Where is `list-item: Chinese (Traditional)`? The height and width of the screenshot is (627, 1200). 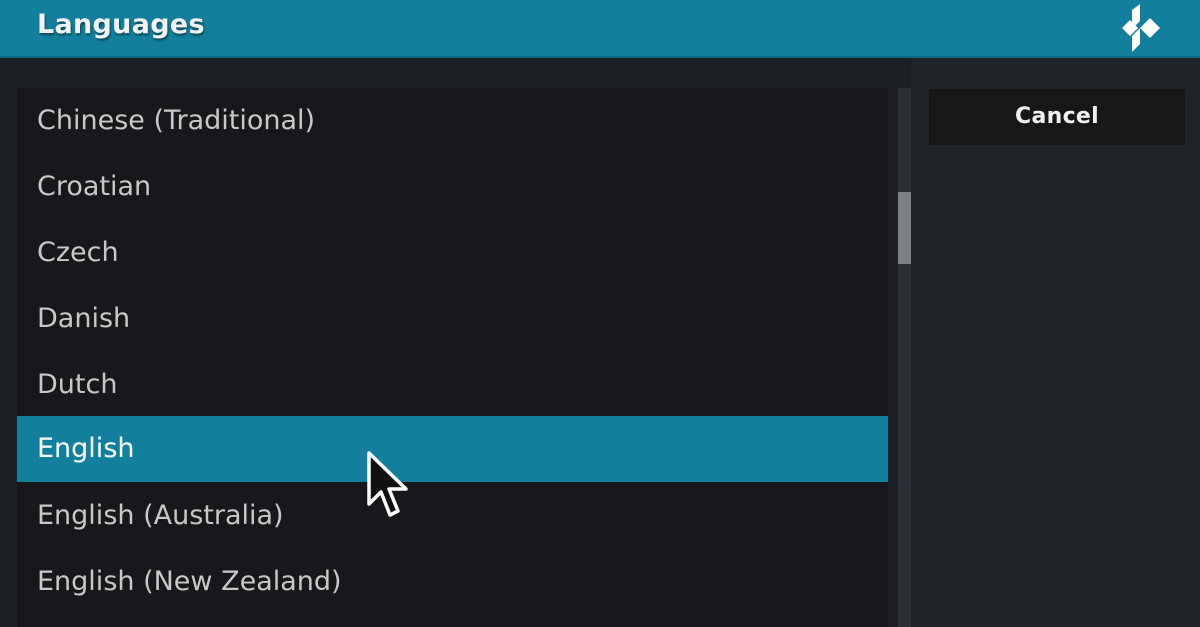 list-item: Chinese (Traditional) is located at coordinates (452, 121).